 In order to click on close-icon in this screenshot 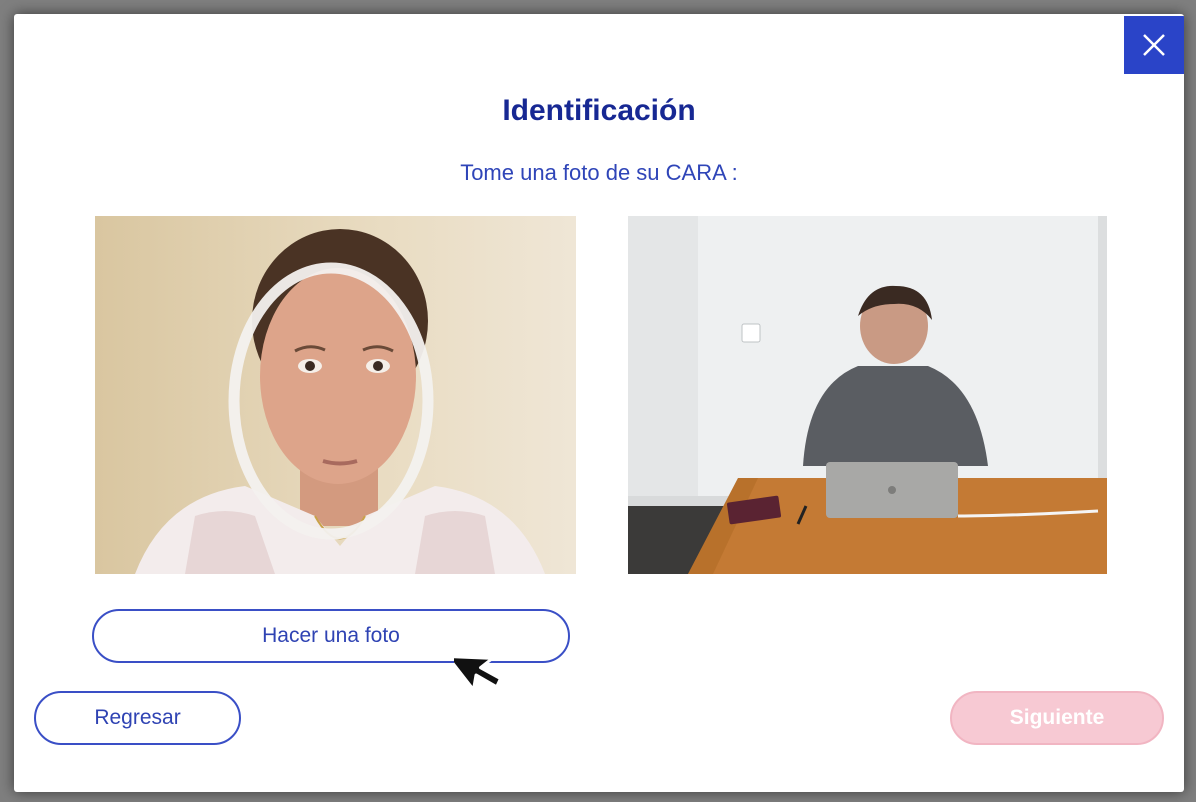, I will do `click(1154, 45)`.